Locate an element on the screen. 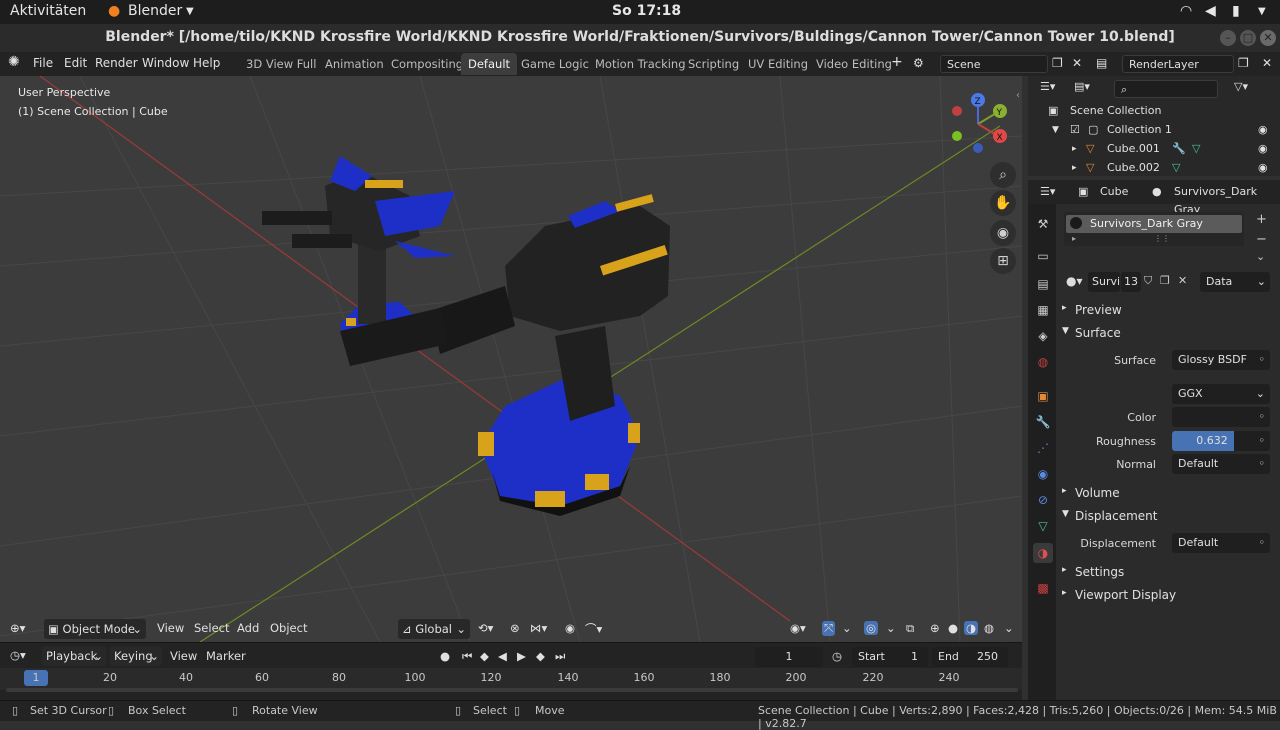 The height and width of the screenshot is (730, 1280). outliner-search-input: ⌕ is located at coordinates (1166, 89).